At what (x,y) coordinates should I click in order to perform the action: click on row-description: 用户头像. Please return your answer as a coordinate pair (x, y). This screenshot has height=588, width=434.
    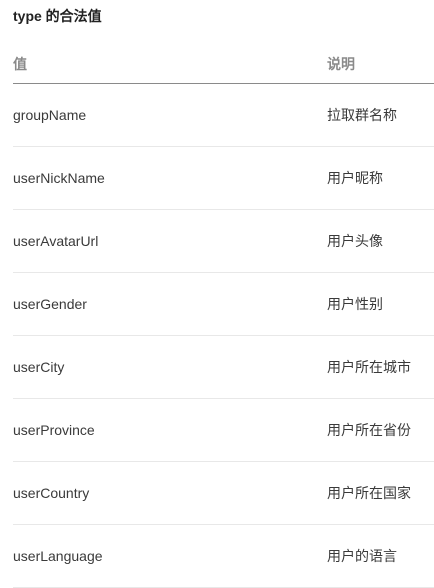
    Looking at the image, I should click on (355, 241).